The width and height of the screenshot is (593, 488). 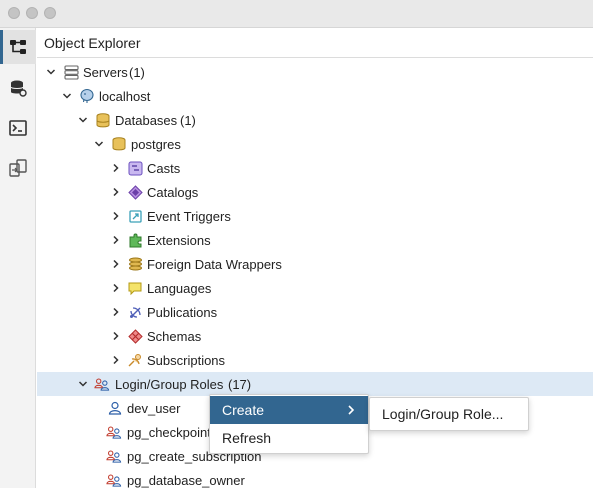 What do you see at coordinates (179, 288) in the screenshot?
I see `tree-node-label: Languages` at bounding box center [179, 288].